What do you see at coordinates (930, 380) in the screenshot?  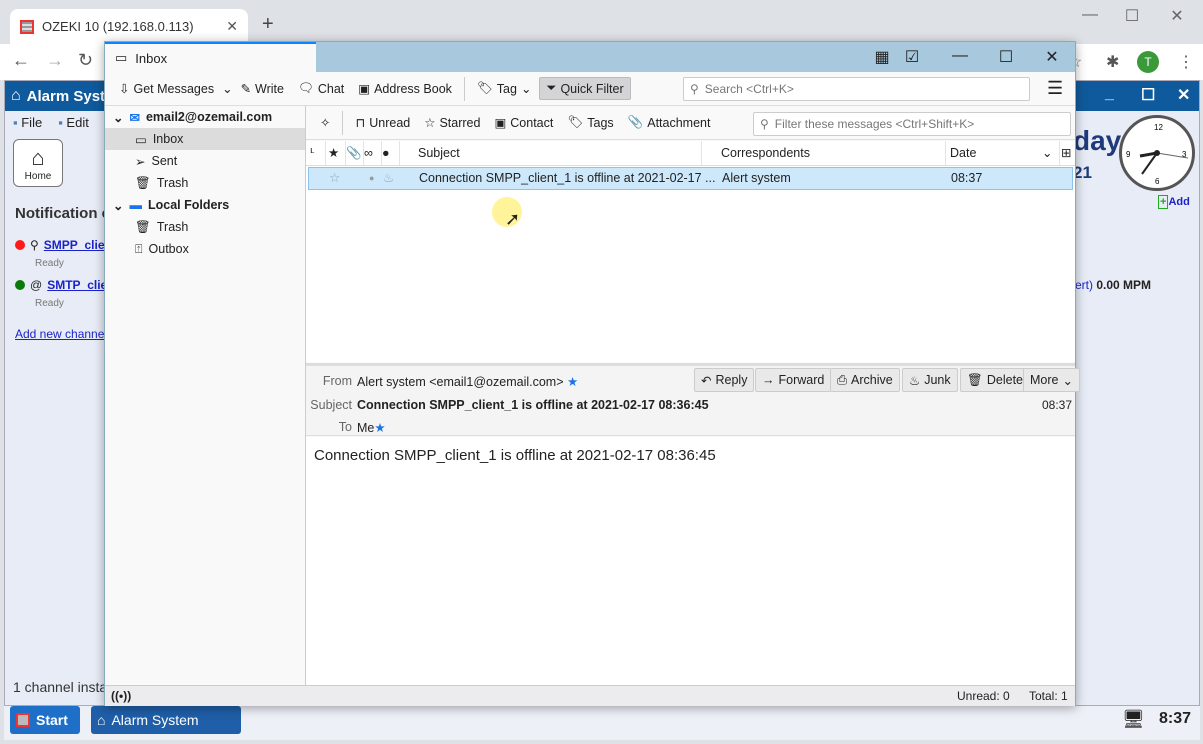 I see `junk-button: ♨ Junk` at bounding box center [930, 380].